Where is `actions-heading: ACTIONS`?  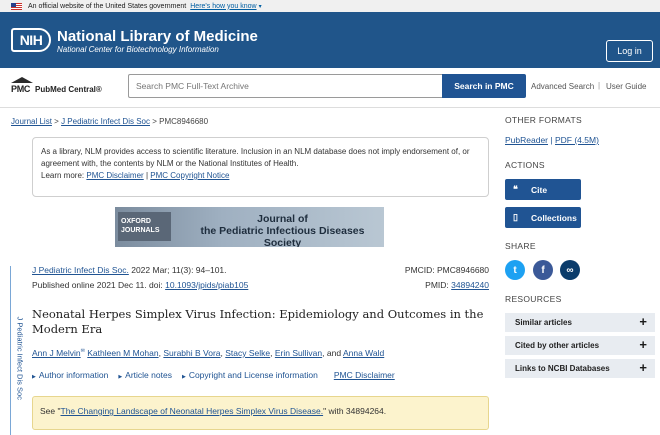 actions-heading: ACTIONS is located at coordinates (525, 165).